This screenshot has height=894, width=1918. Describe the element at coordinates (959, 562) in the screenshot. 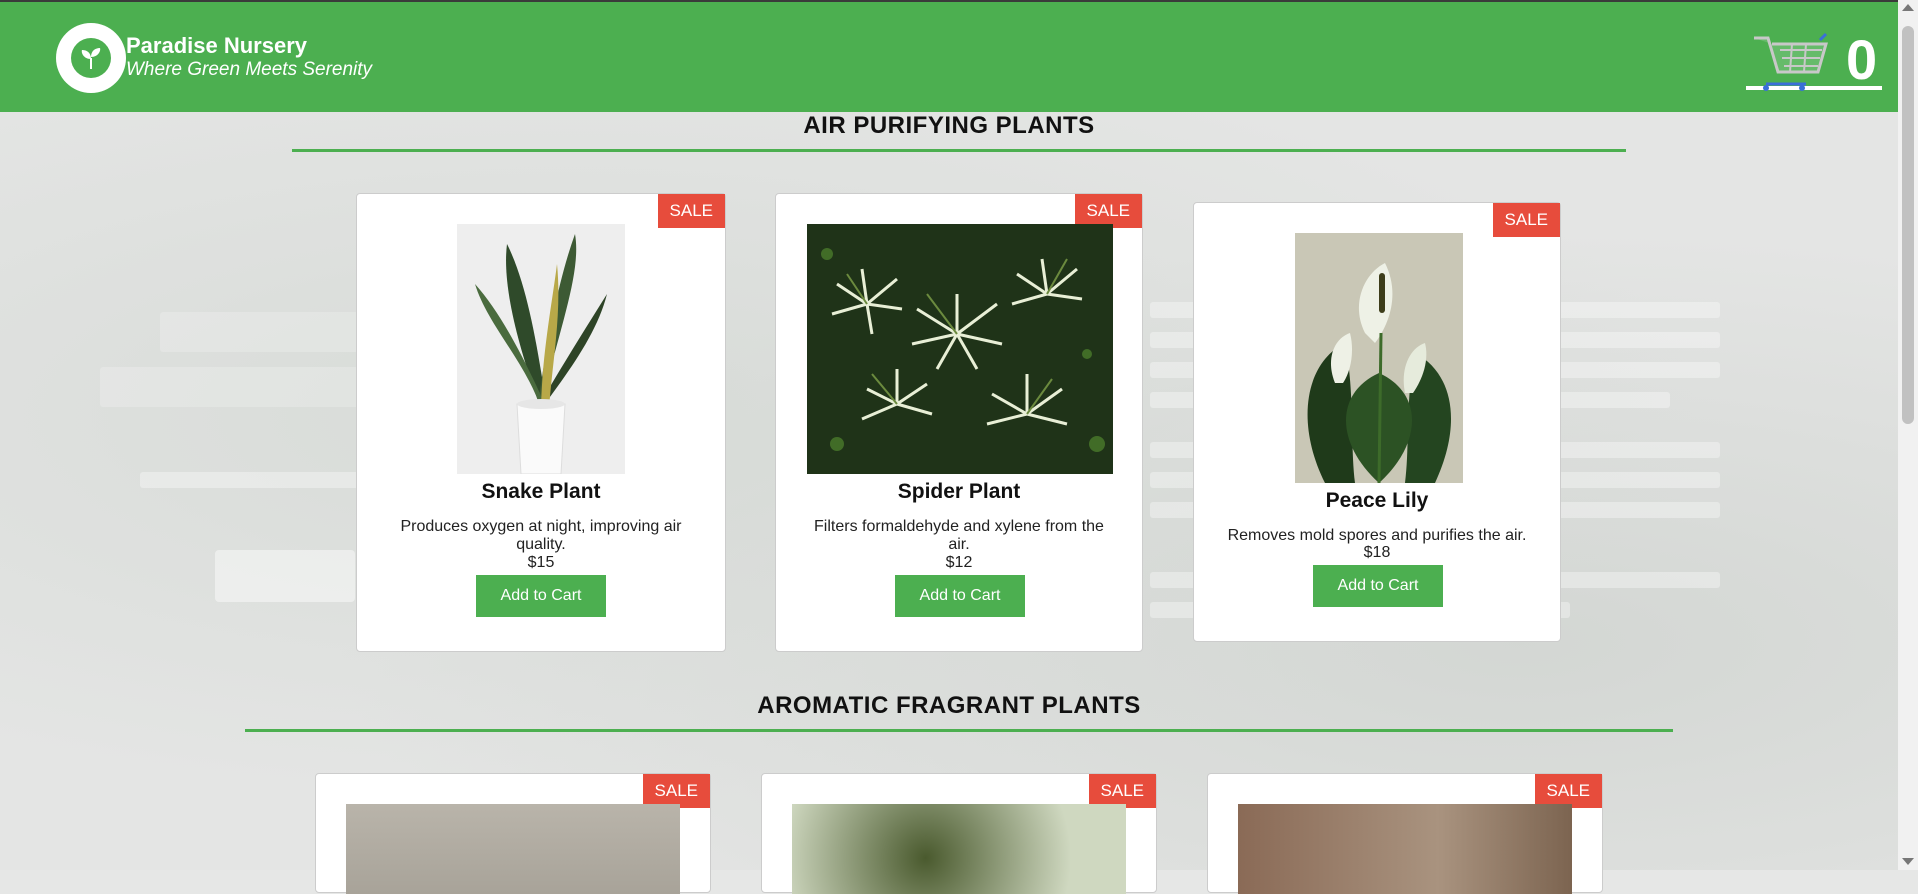

I see `plant-price: $12` at that location.